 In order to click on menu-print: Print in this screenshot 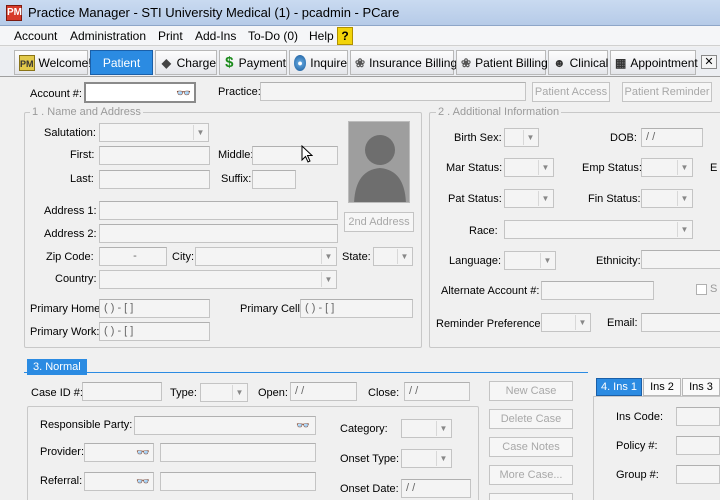, I will do `click(170, 36)`.